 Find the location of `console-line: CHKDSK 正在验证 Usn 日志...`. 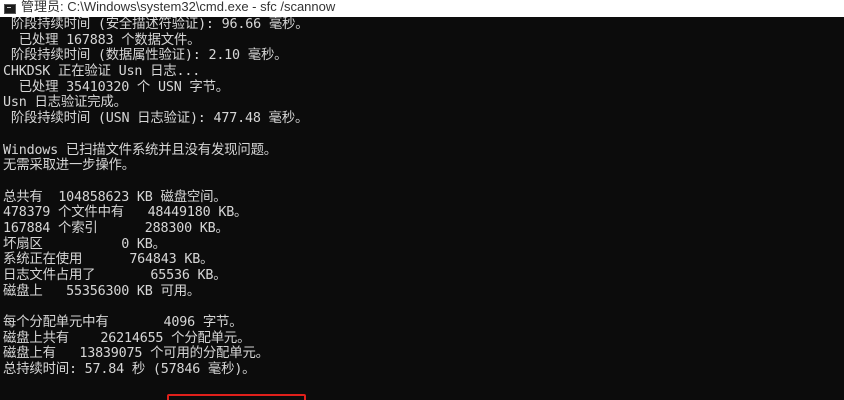

console-line: CHKDSK 正在验证 Usn 日志... is located at coordinates (102, 72).